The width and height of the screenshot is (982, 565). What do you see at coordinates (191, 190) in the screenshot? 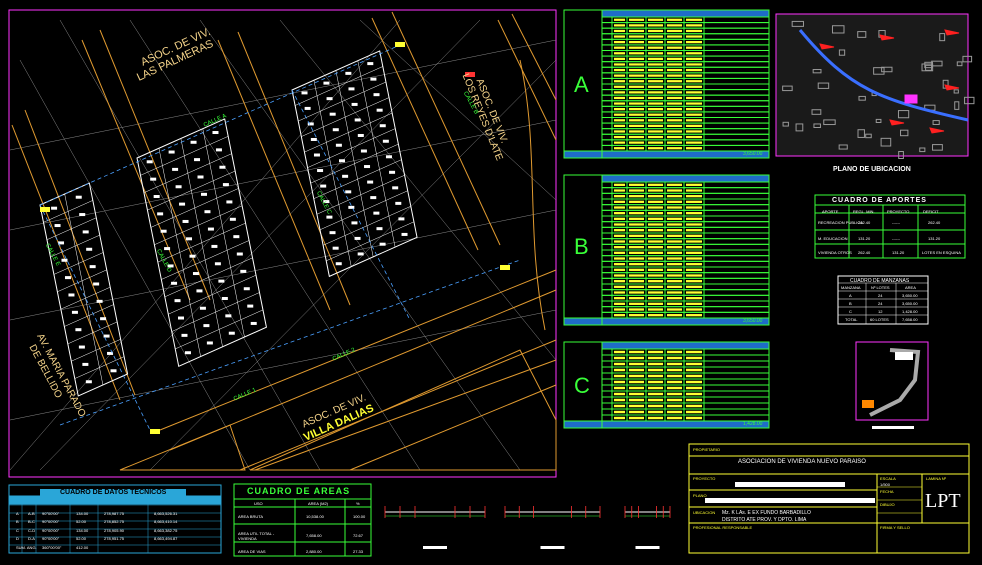
I see `block-d-divider` at bounding box center [191, 190].